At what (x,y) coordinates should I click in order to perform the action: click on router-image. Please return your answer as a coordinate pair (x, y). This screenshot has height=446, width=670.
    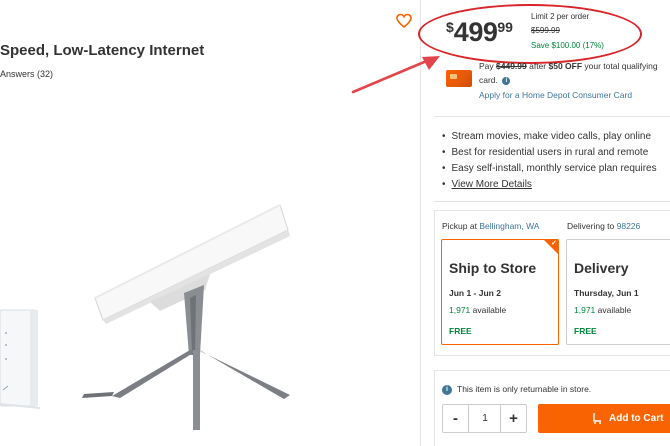
    Looking at the image, I should click on (20, 359).